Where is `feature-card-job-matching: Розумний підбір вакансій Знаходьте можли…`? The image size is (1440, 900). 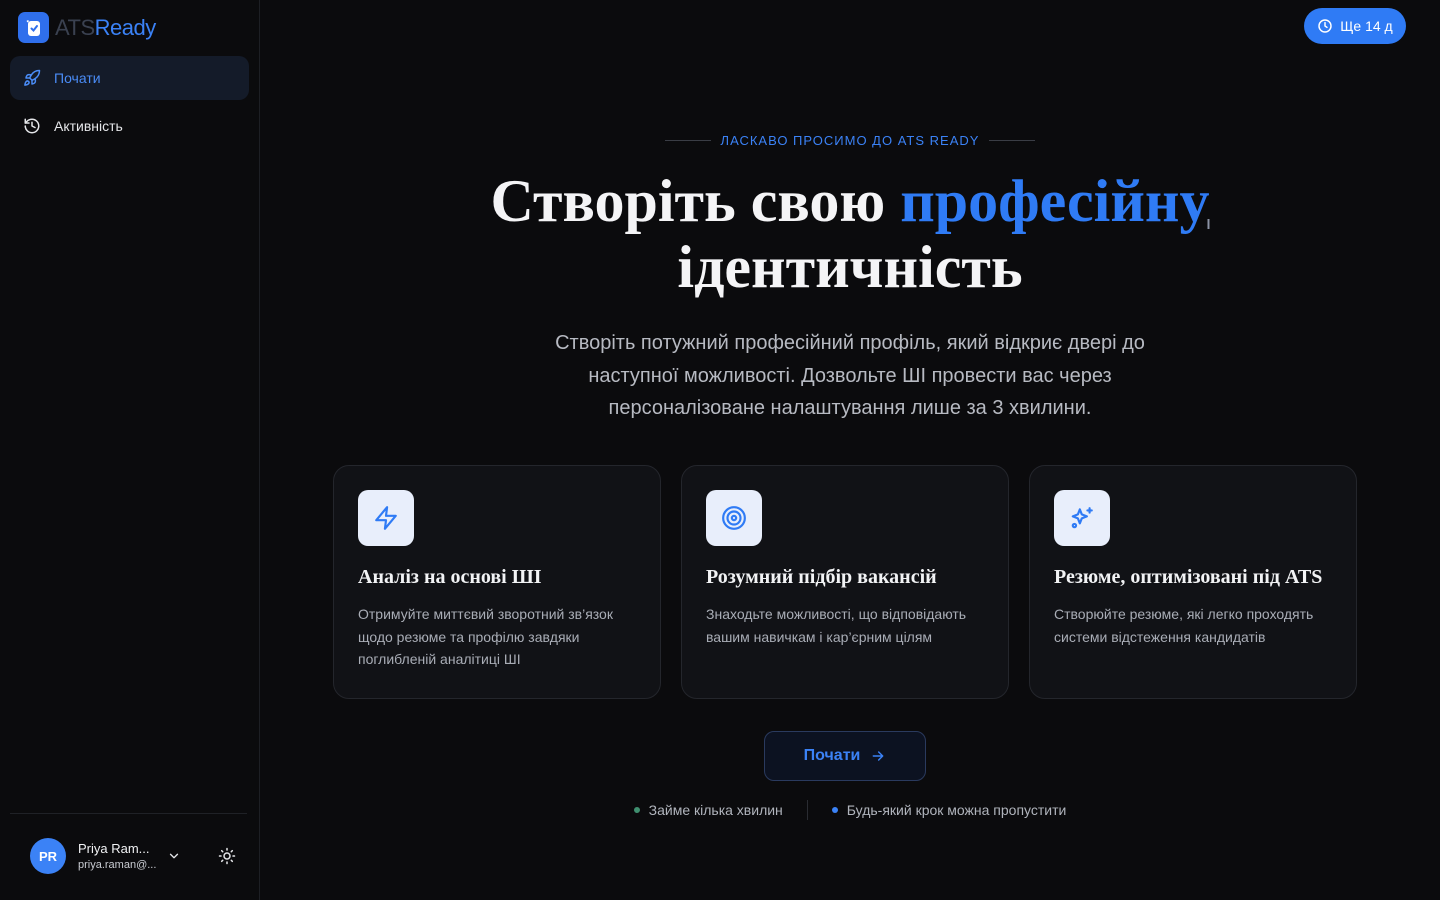 feature-card-job-matching: Розумний підбір вакансій Знаходьте можли… is located at coordinates (845, 582).